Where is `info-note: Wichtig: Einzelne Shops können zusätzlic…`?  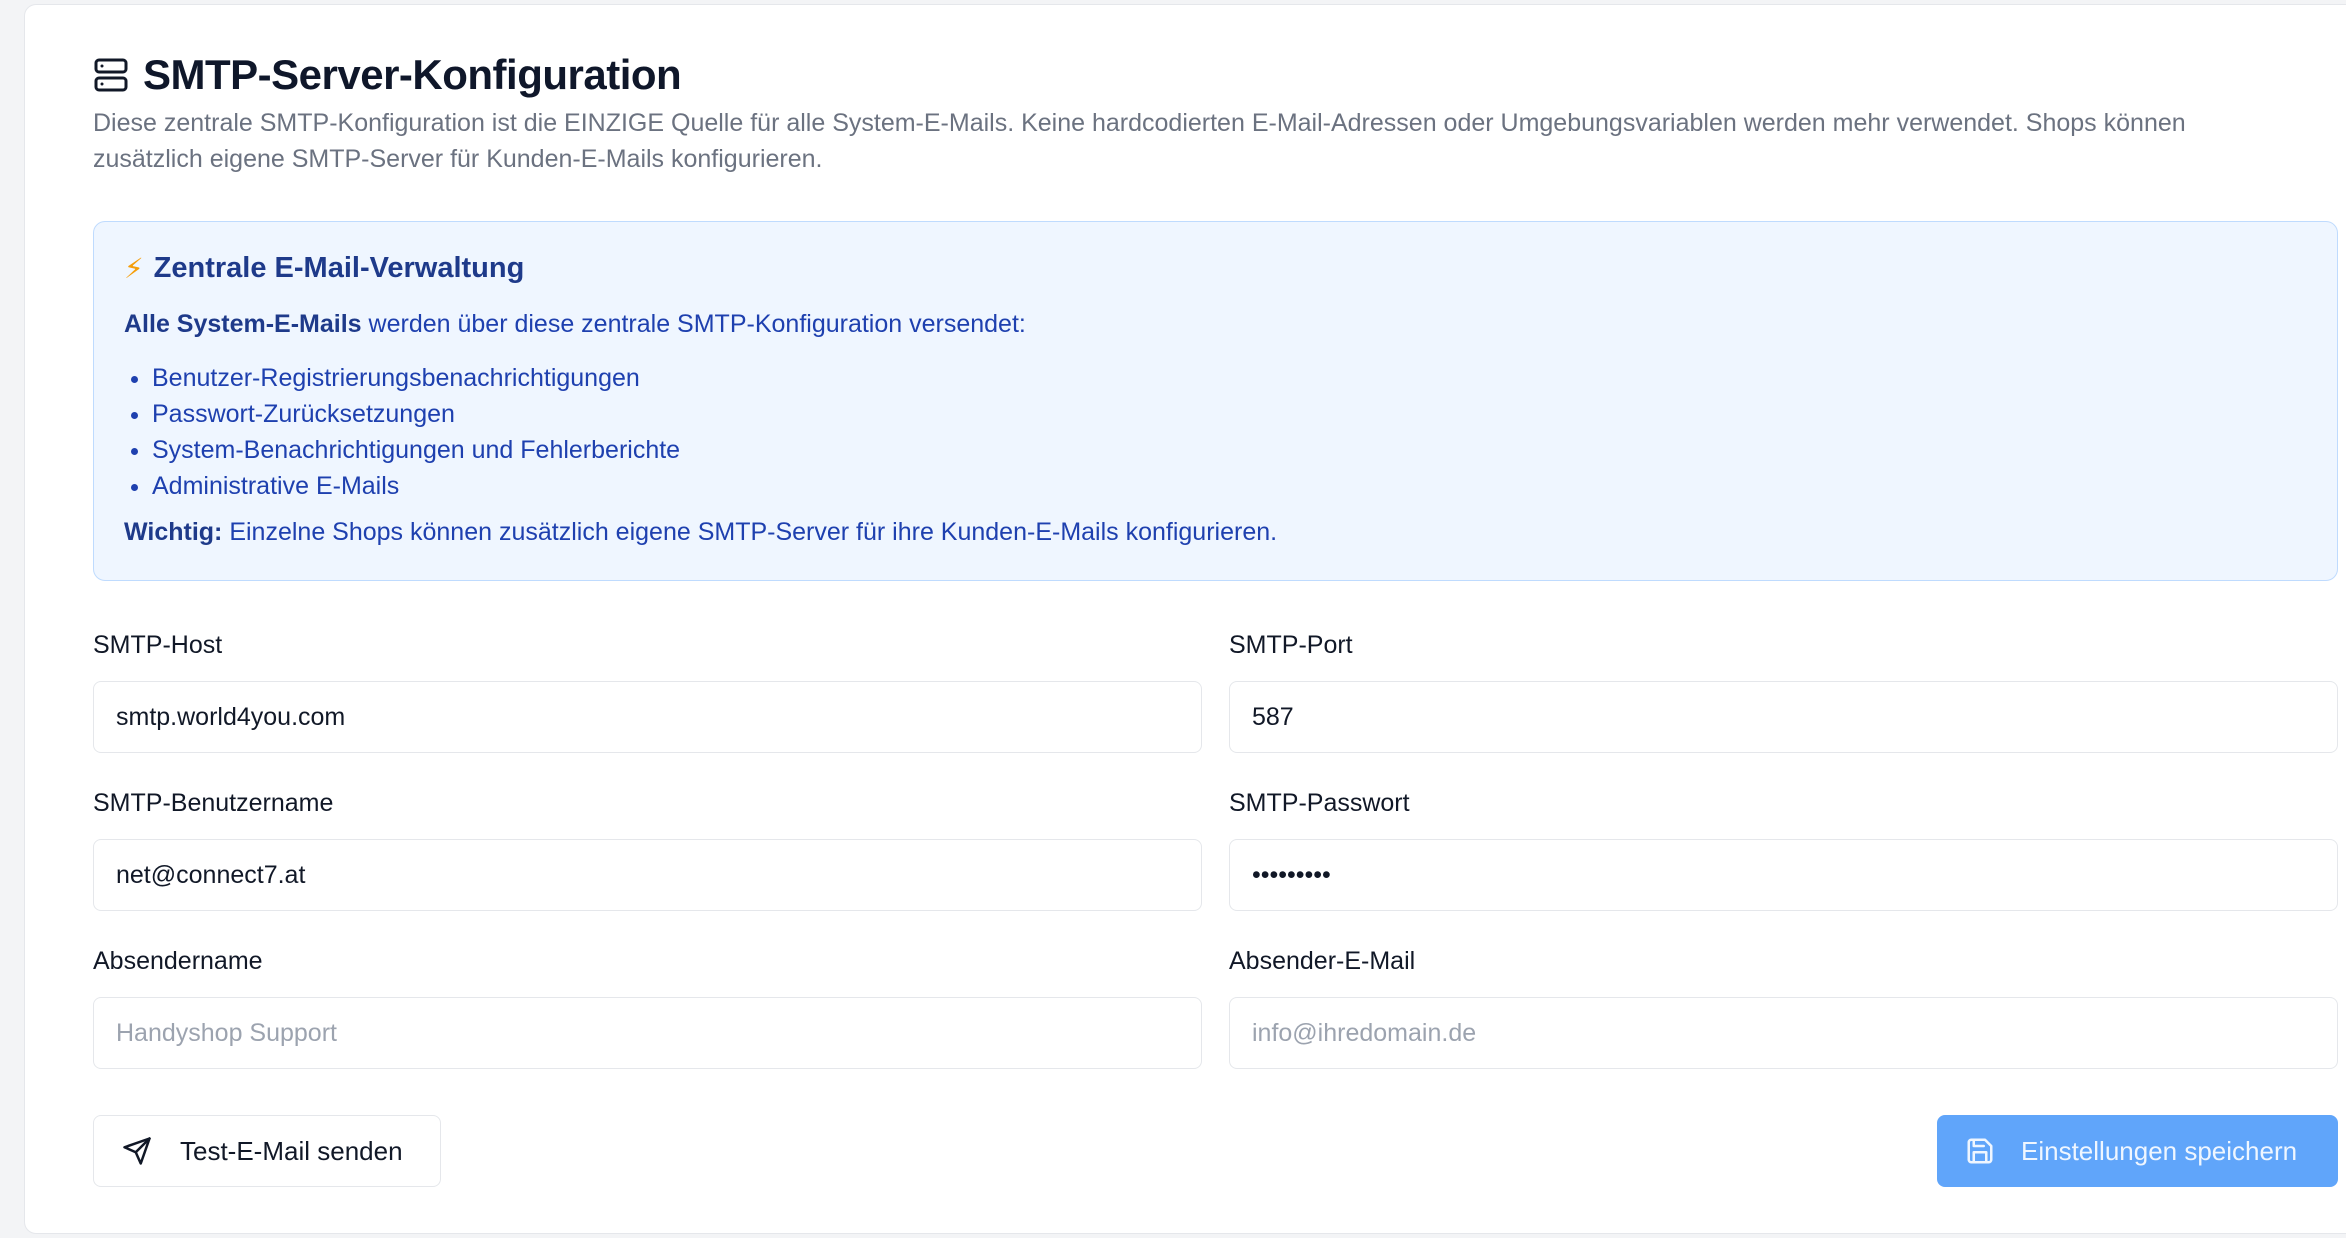 info-note: Wichtig: Einzelne Shops können zusätzlic… is located at coordinates (700, 532).